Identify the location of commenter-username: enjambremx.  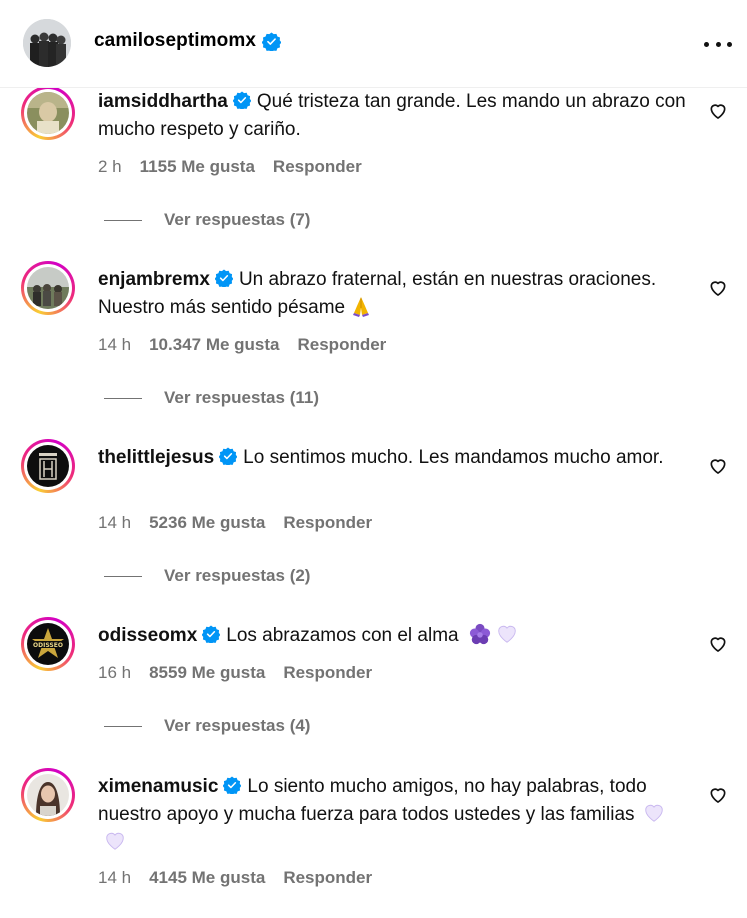
(154, 279).